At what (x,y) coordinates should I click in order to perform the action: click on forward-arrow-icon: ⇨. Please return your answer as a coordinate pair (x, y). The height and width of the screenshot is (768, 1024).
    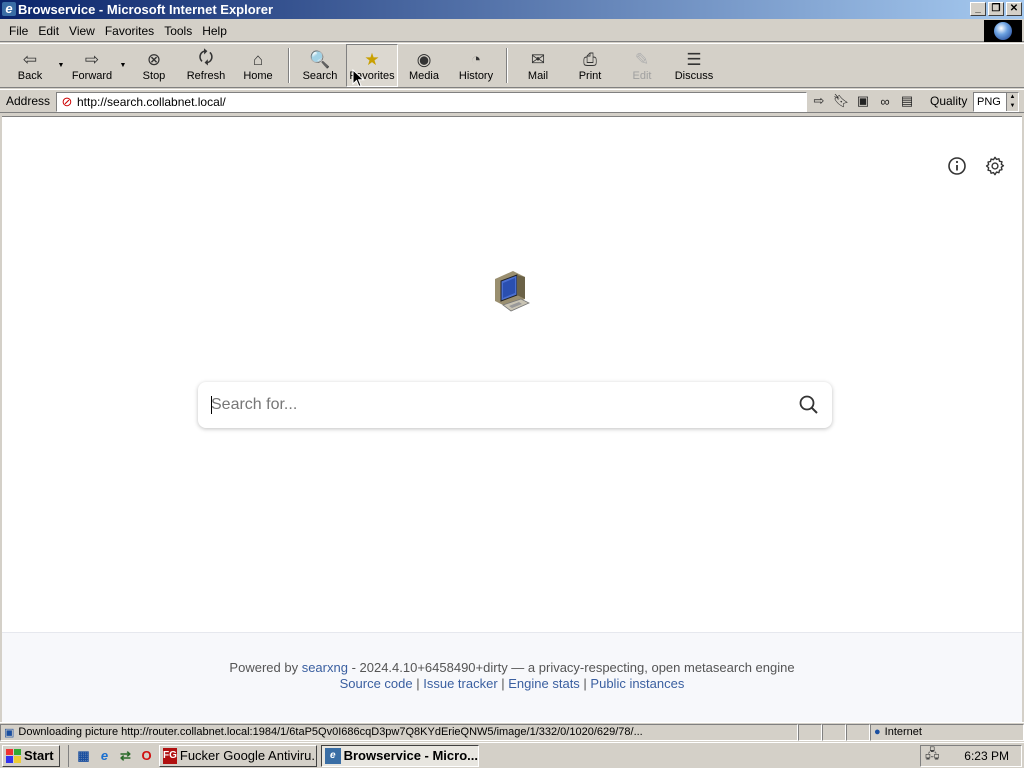
    Looking at the image, I should click on (92, 59).